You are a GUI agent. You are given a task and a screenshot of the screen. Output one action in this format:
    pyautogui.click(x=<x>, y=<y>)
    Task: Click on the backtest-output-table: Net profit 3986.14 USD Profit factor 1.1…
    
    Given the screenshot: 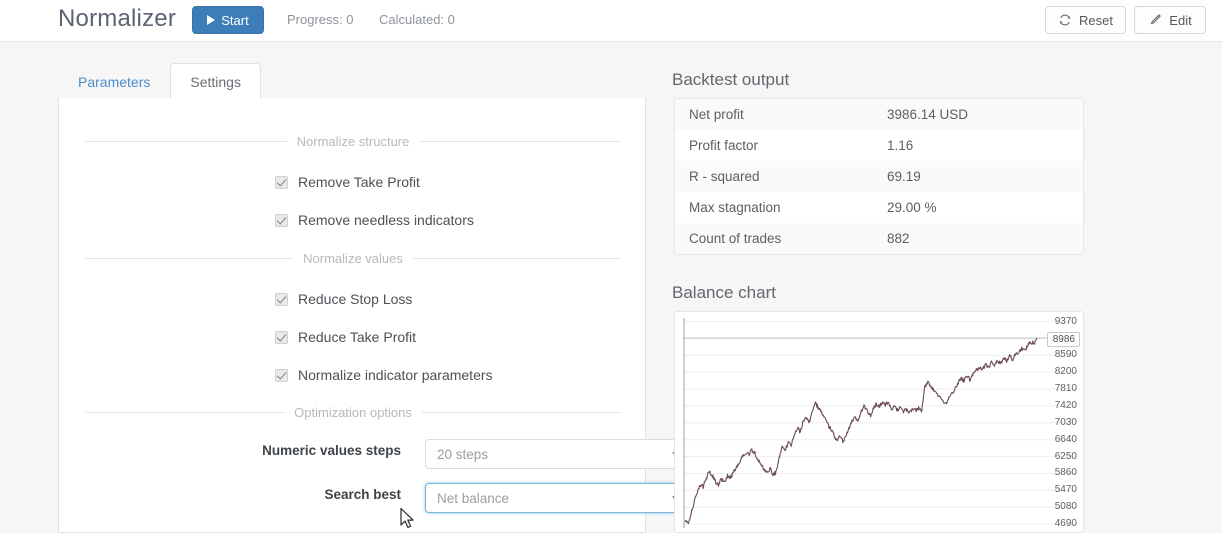 What is the action you would take?
    pyautogui.click(x=879, y=176)
    